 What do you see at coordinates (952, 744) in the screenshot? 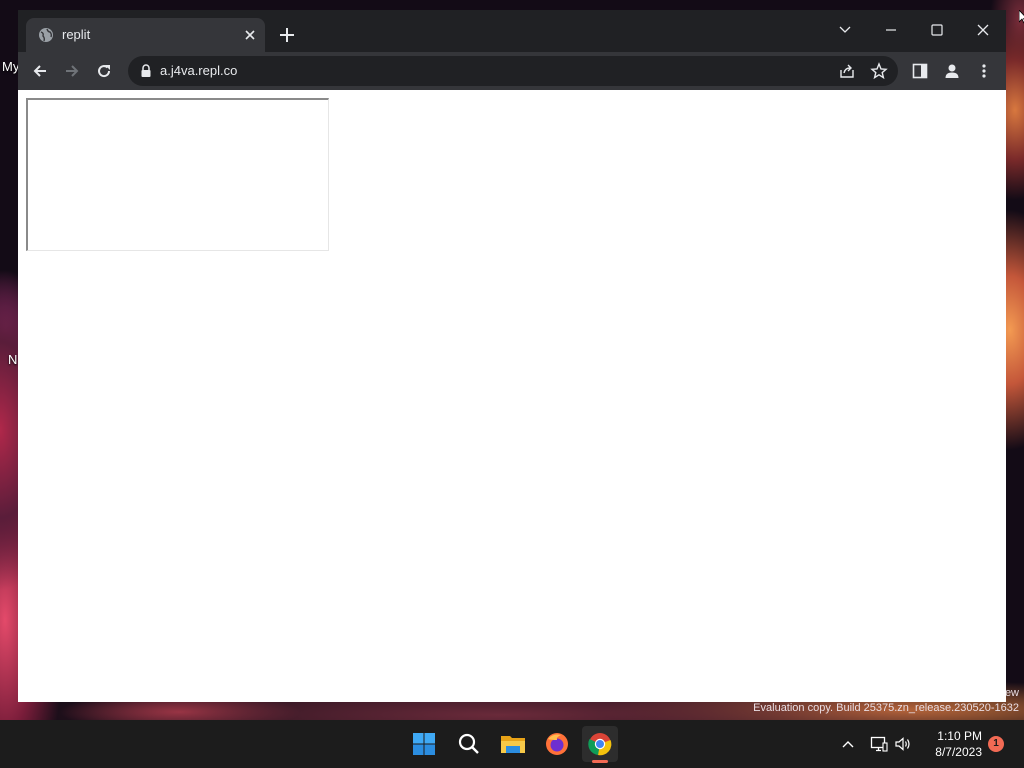
I see `system-clock: 1:10 PM 8/7/2023` at bounding box center [952, 744].